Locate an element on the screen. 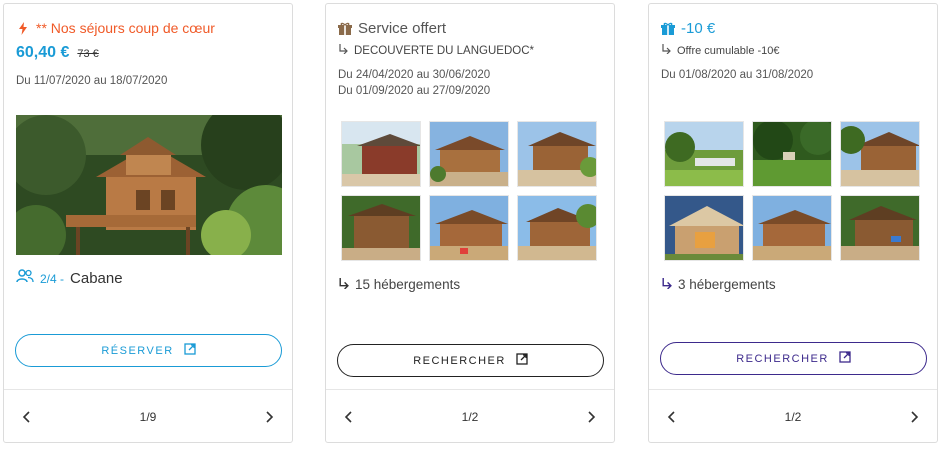 This screenshot has height=452, width=944. date-line: Du 11/07/2020 au 18/07/2020 is located at coordinates (92, 81).